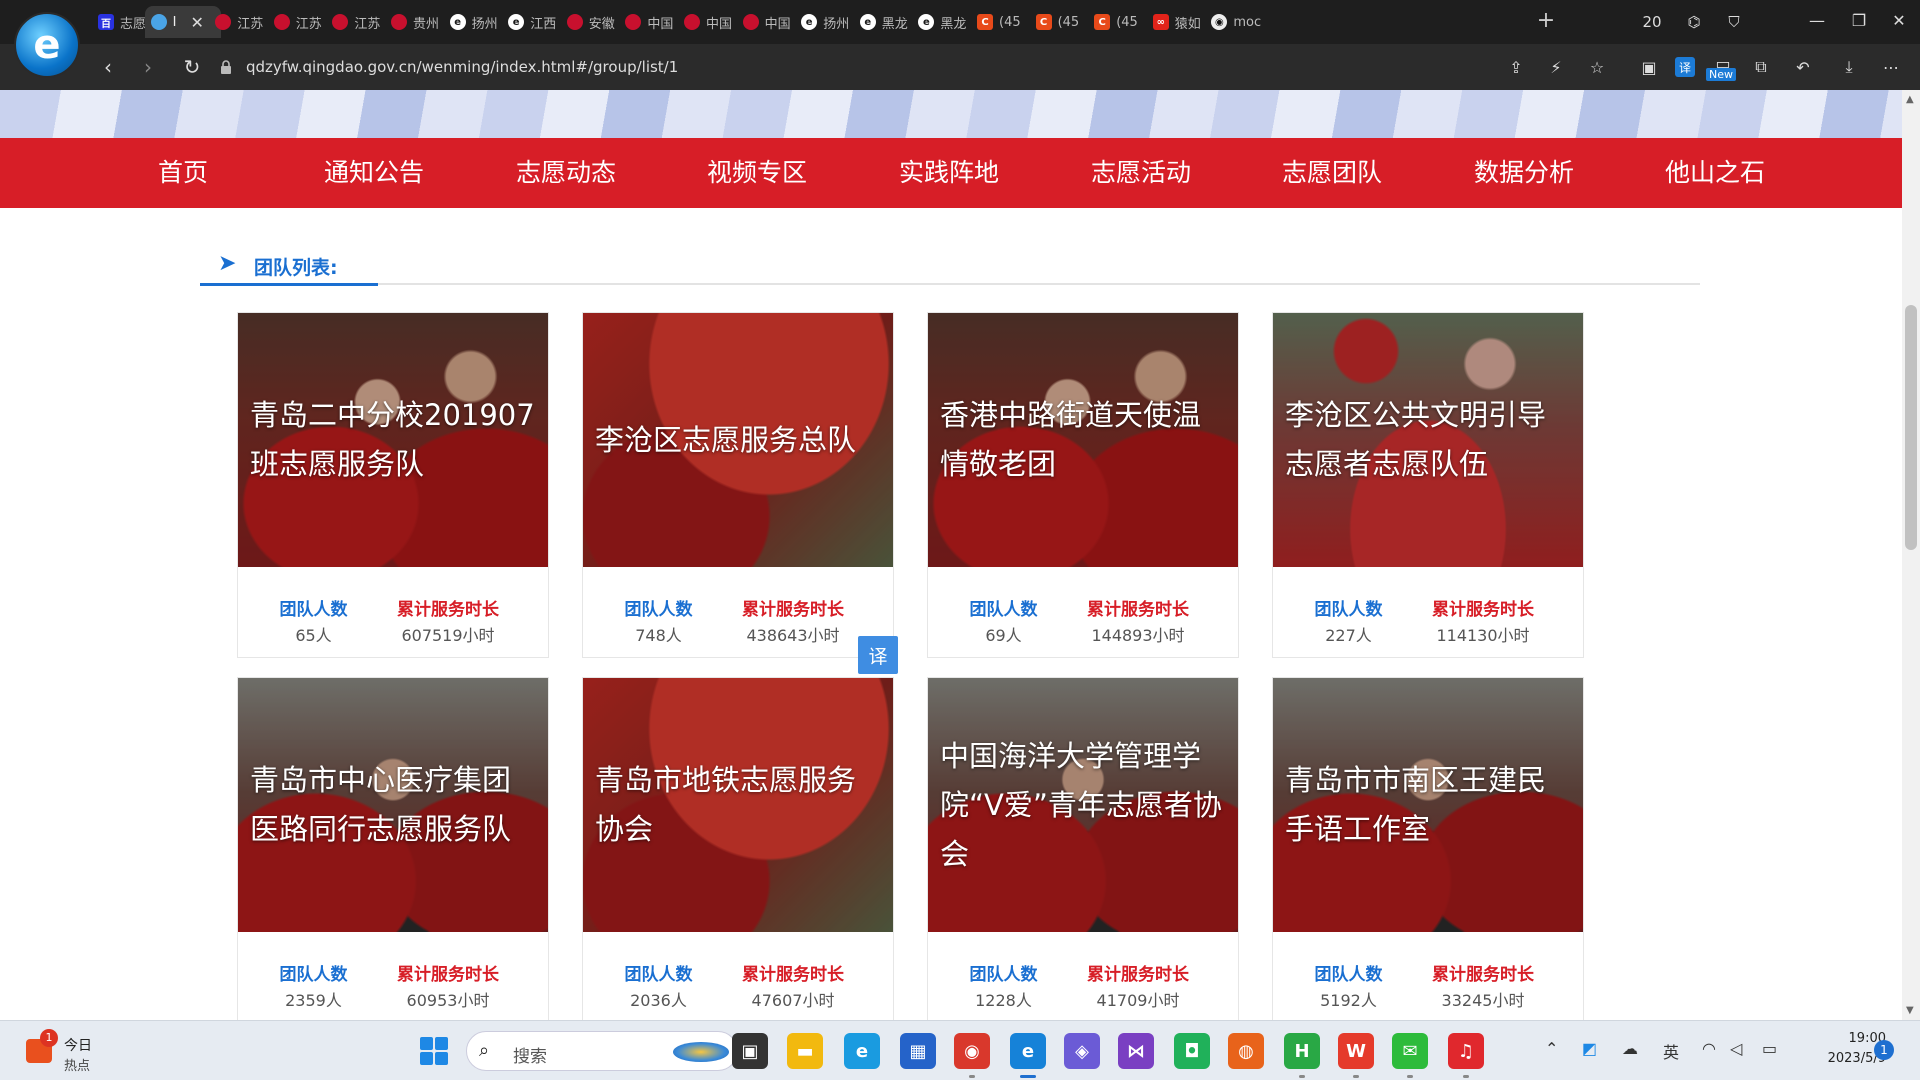 The width and height of the screenshot is (1920, 1080). What do you see at coordinates (1910, 99) in the screenshot?
I see `scroll-up-icon: ▲` at bounding box center [1910, 99].